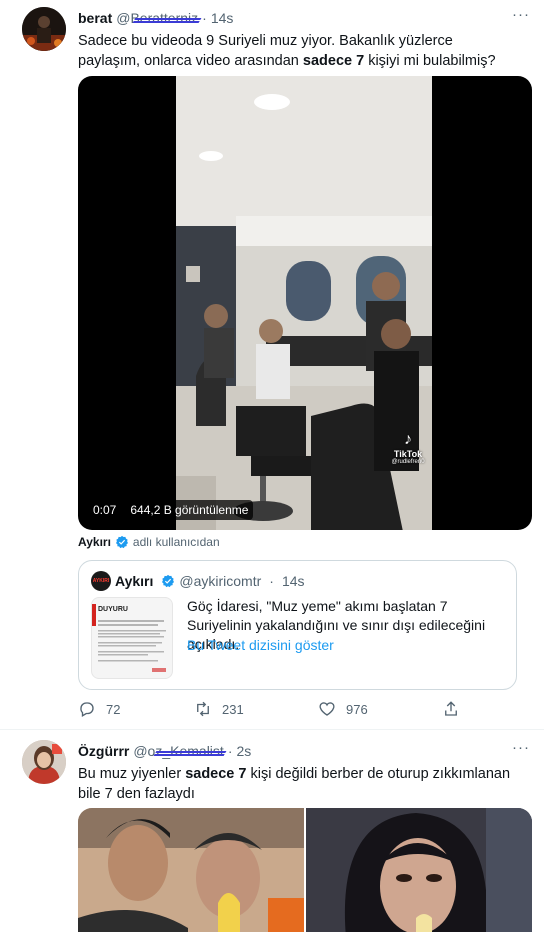 Image resolution: width=544 pixels, height=932 pixels. I want to click on video-time: 0:07, so click(105, 510).